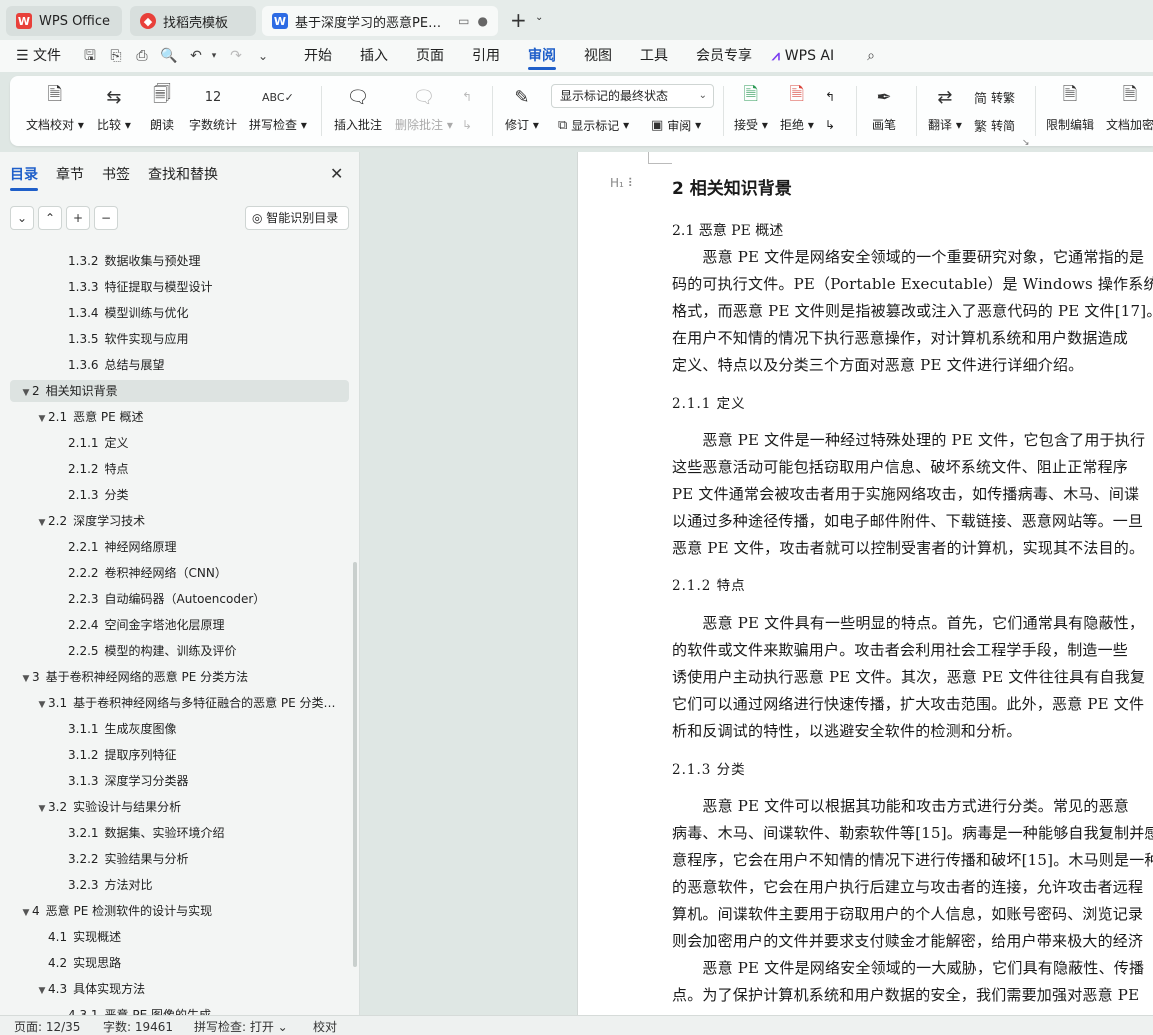 The width and height of the screenshot is (1153, 1035). What do you see at coordinates (179, 677) in the screenshot?
I see `toc-item: ▼ 3 基于卷积神经网络的恶意 PE 分类方法` at bounding box center [179, 677].